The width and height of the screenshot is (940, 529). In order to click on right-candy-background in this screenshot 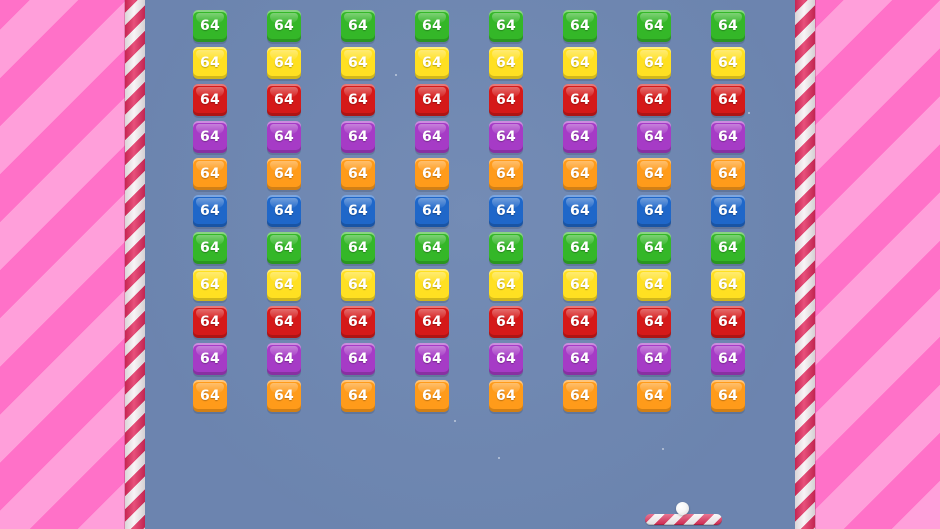, I will do `click(877, 264)`.